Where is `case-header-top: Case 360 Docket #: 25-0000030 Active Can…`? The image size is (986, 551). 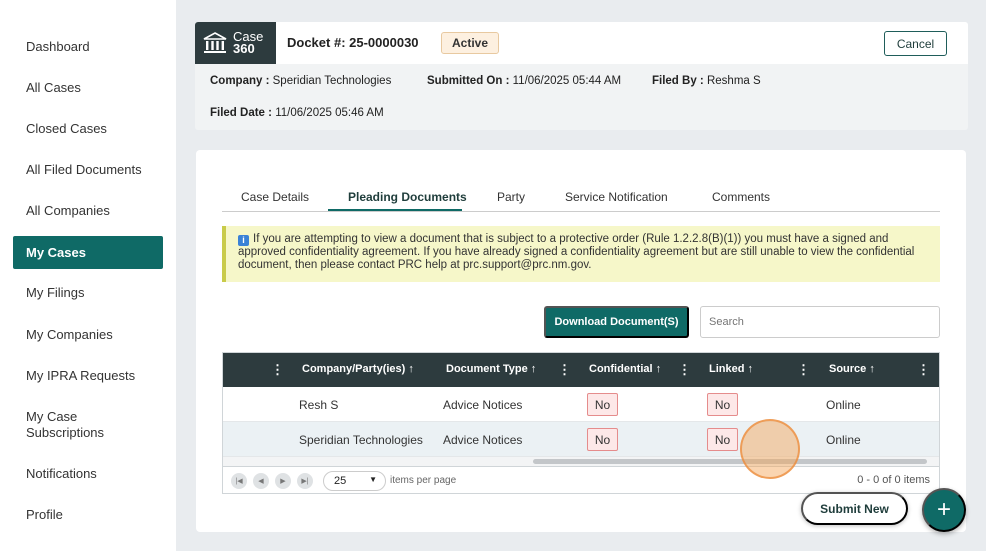
case-header-top: Case 360 Docket #: 25-0000030 Active Can… is located at coordinates (581, 43).